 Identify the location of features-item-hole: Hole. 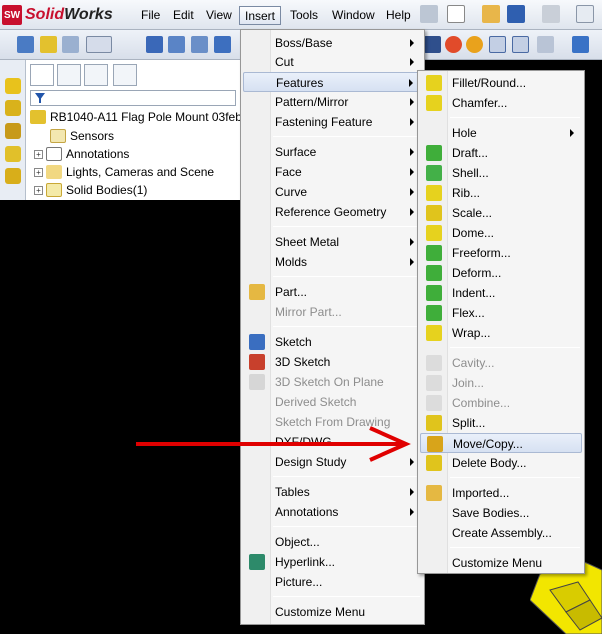
(501, 133).